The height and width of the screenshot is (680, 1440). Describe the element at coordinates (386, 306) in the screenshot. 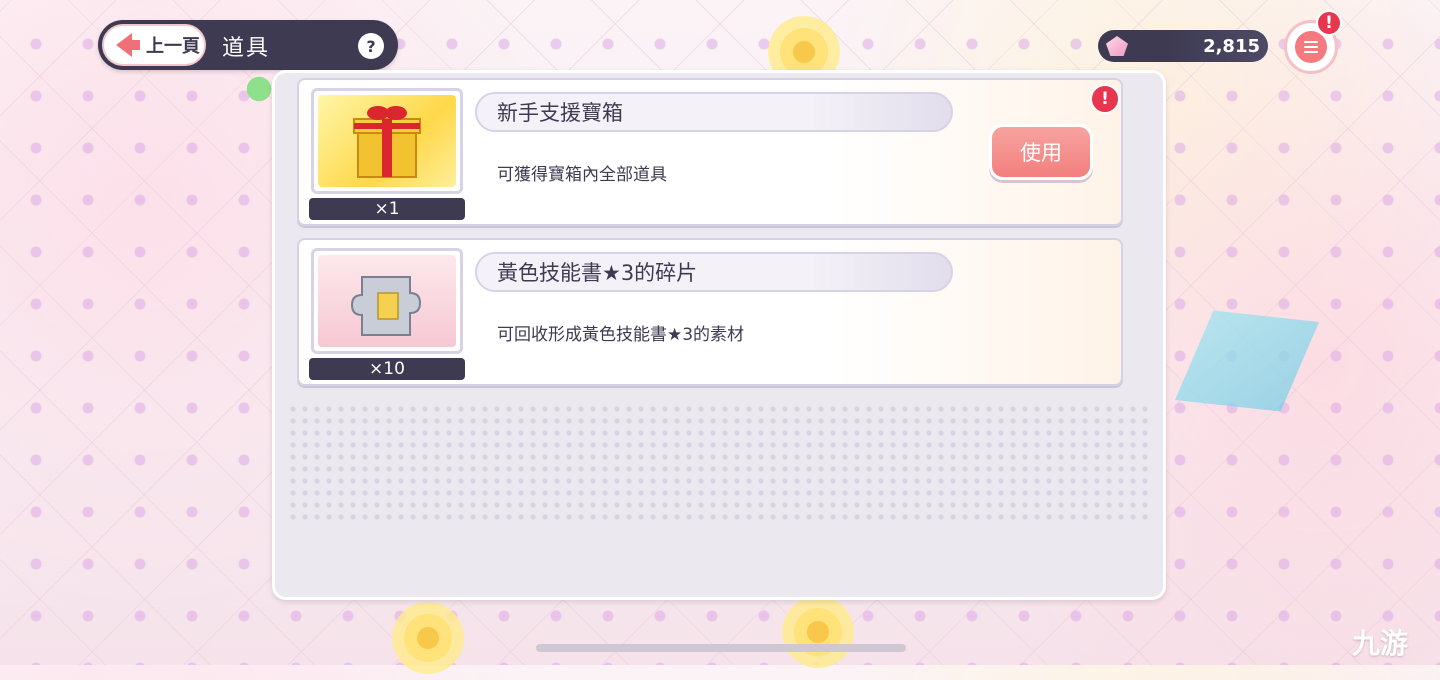

I see `puzzle-piece-icon` at that location.